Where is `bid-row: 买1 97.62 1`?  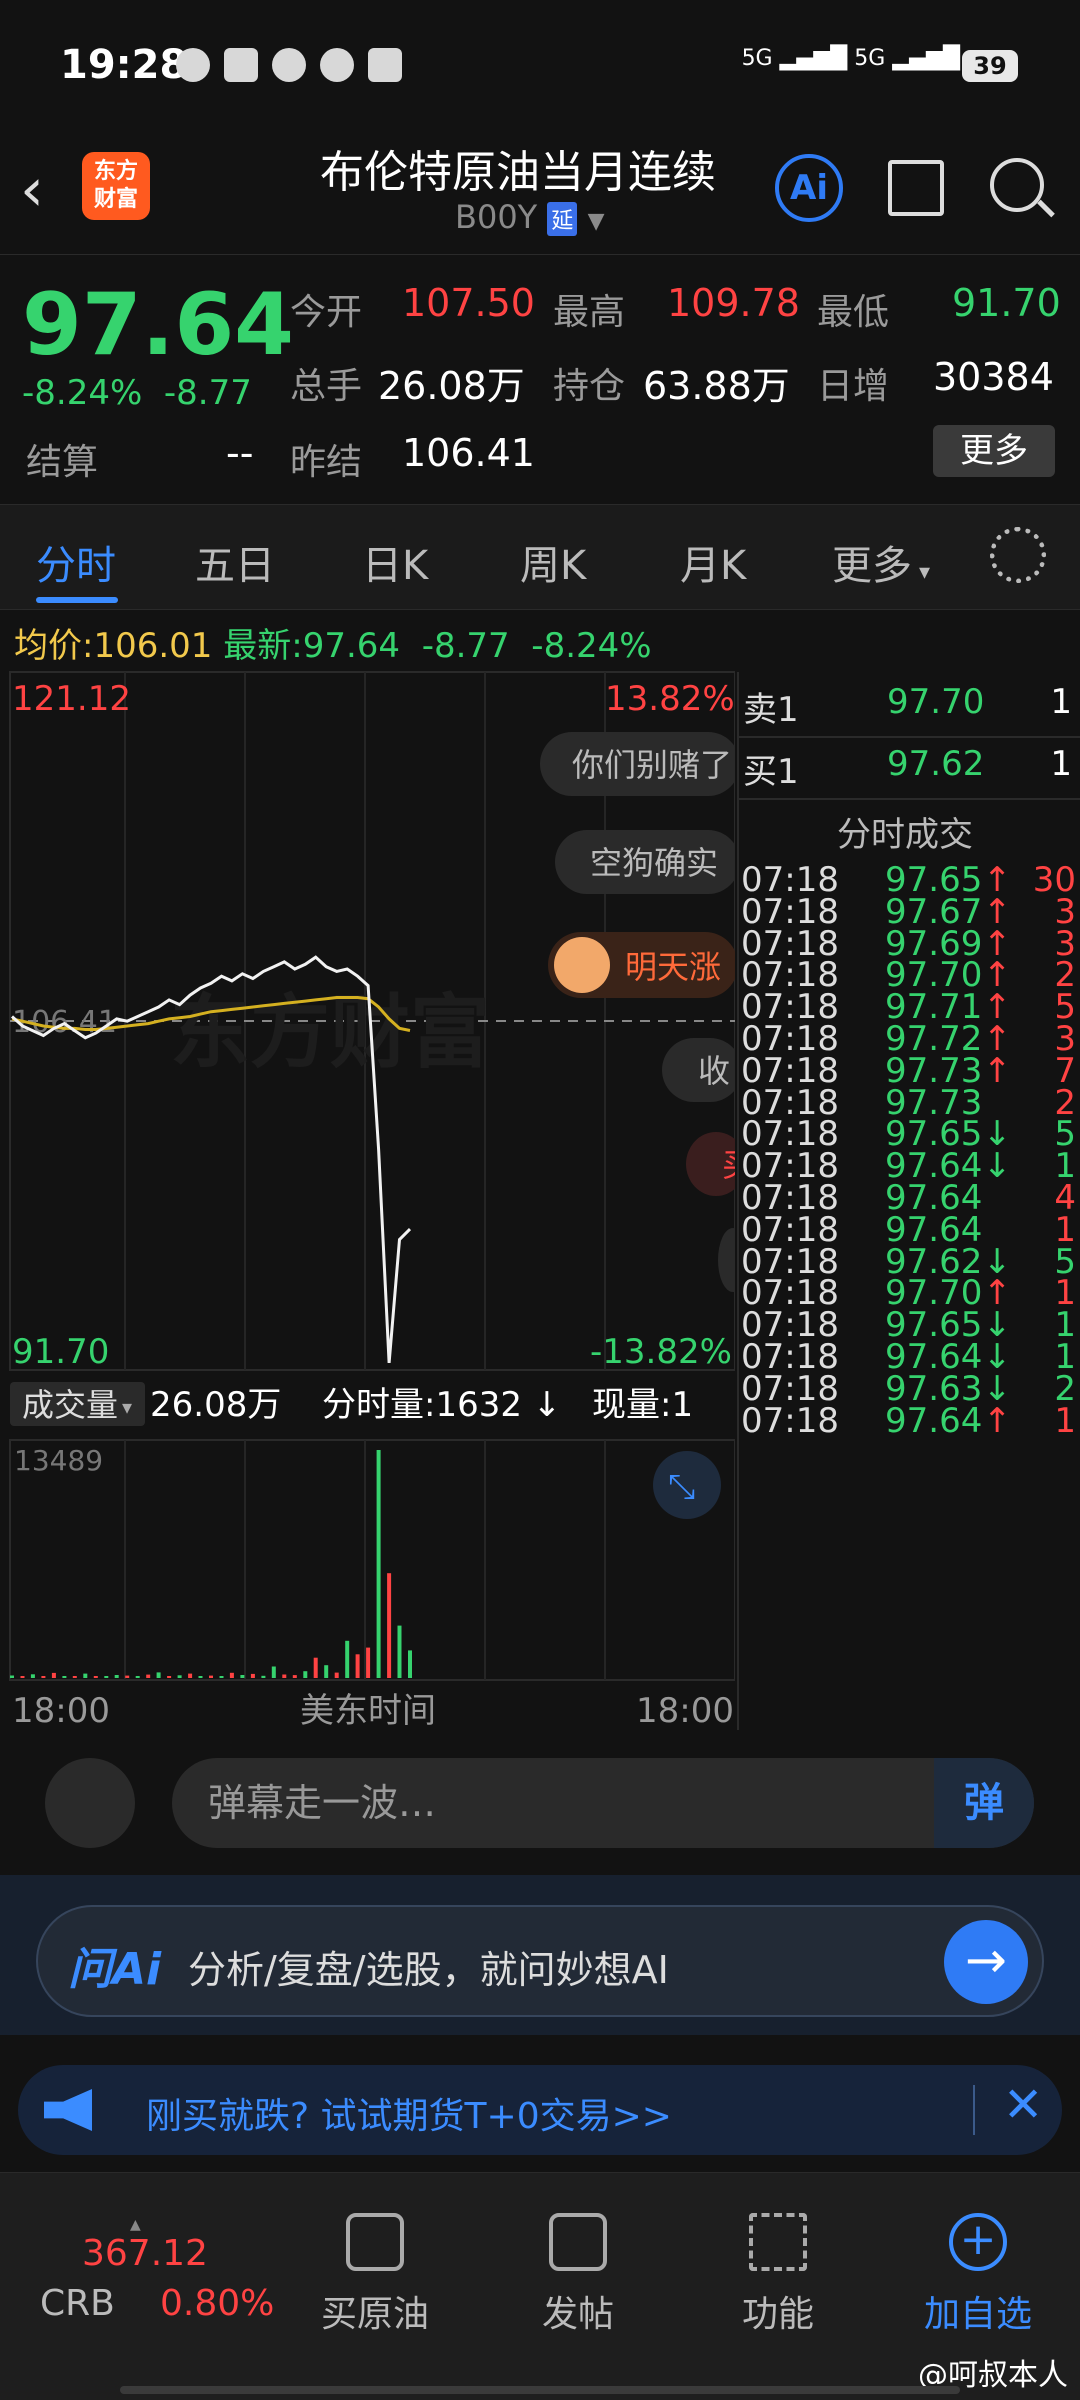 bid-row: 买1 97.62 1 is located at coordinates (907, 768).